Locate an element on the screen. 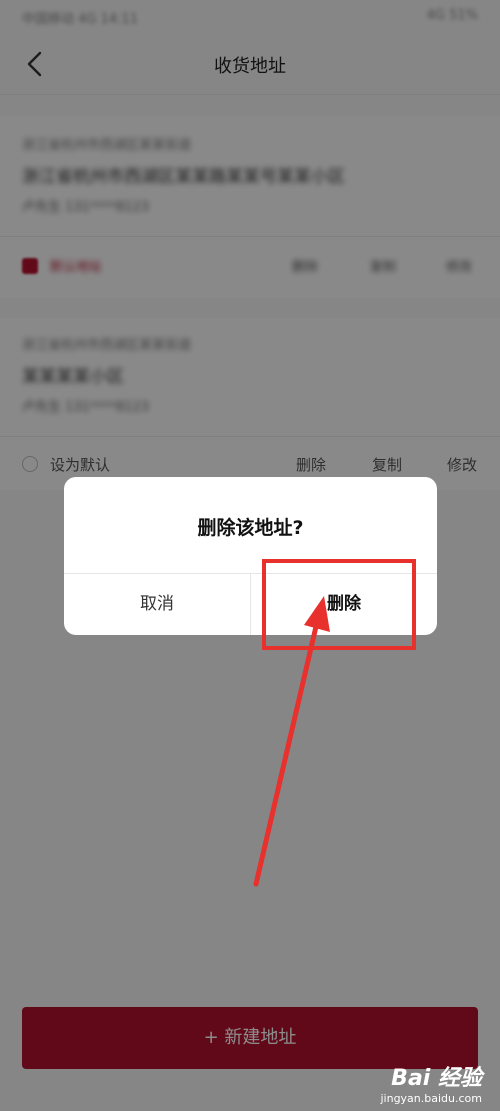 This screenshot has height=1111, width=500. watermark-url: jingyan.baidu.com is located at coordinates (431, 1098).